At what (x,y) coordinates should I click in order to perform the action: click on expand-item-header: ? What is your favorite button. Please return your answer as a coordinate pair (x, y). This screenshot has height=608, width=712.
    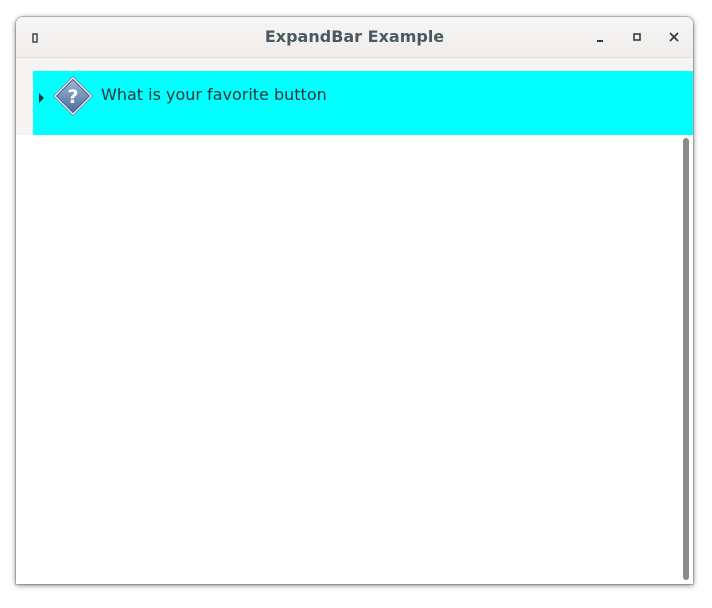
    Looking at the image, I should click on (363, 103).